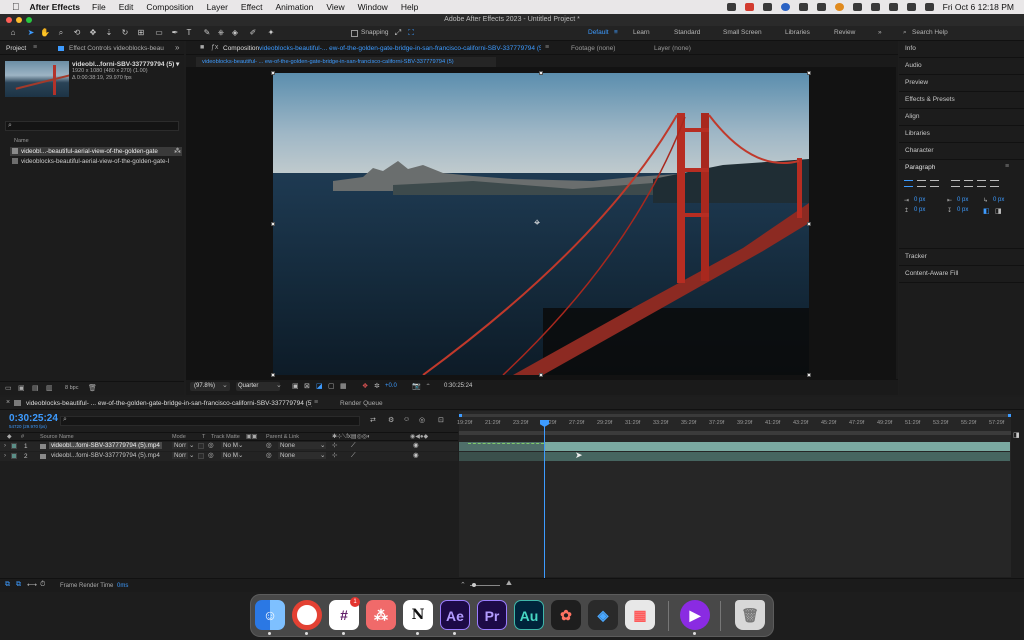  Describe the element at coordinates (93, 33) in the screenshot. I see `pan-tool-icon: ✥` at that location.